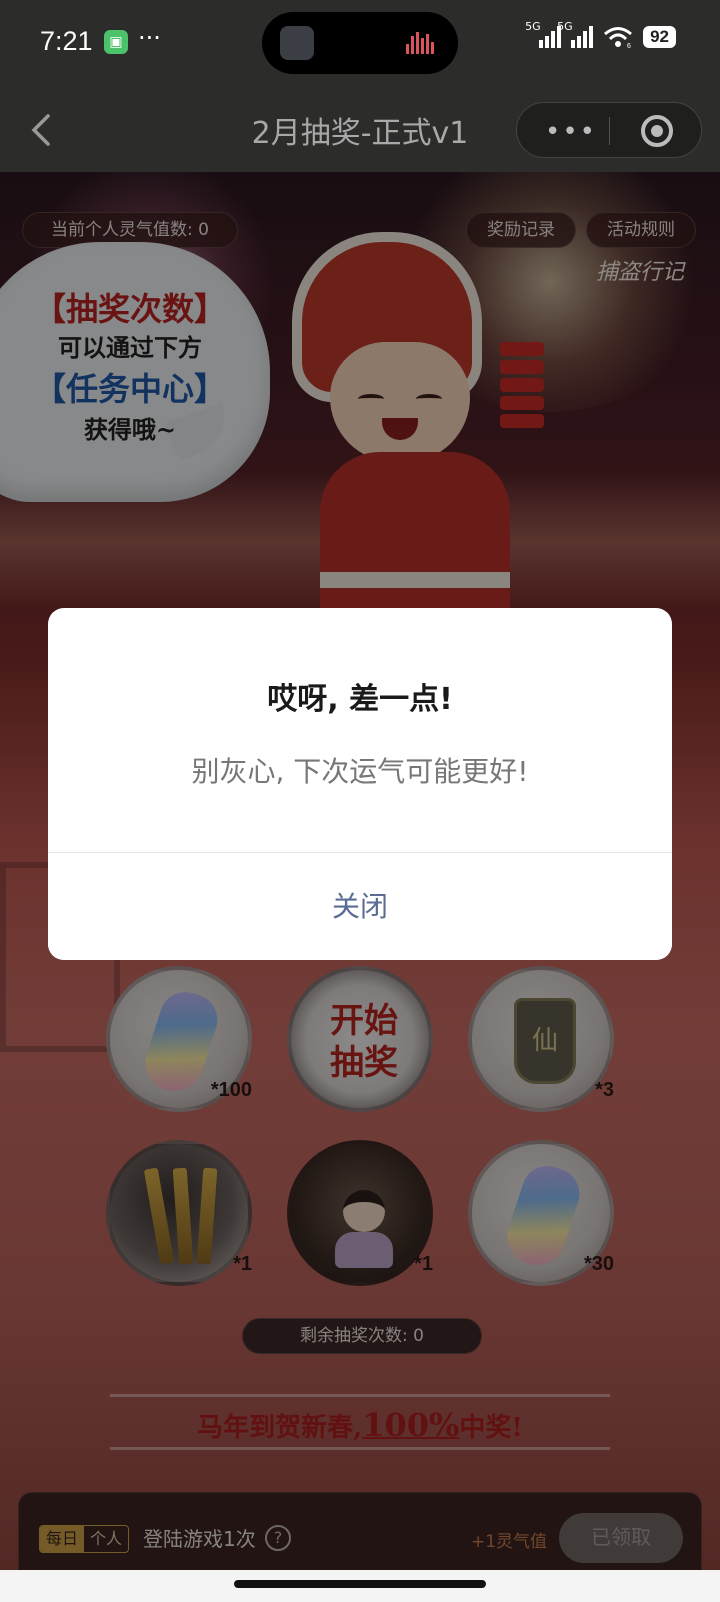  Describe the element at coordinates (423, 43) in the screenshot. I see `audio-wave-icon` at that location.